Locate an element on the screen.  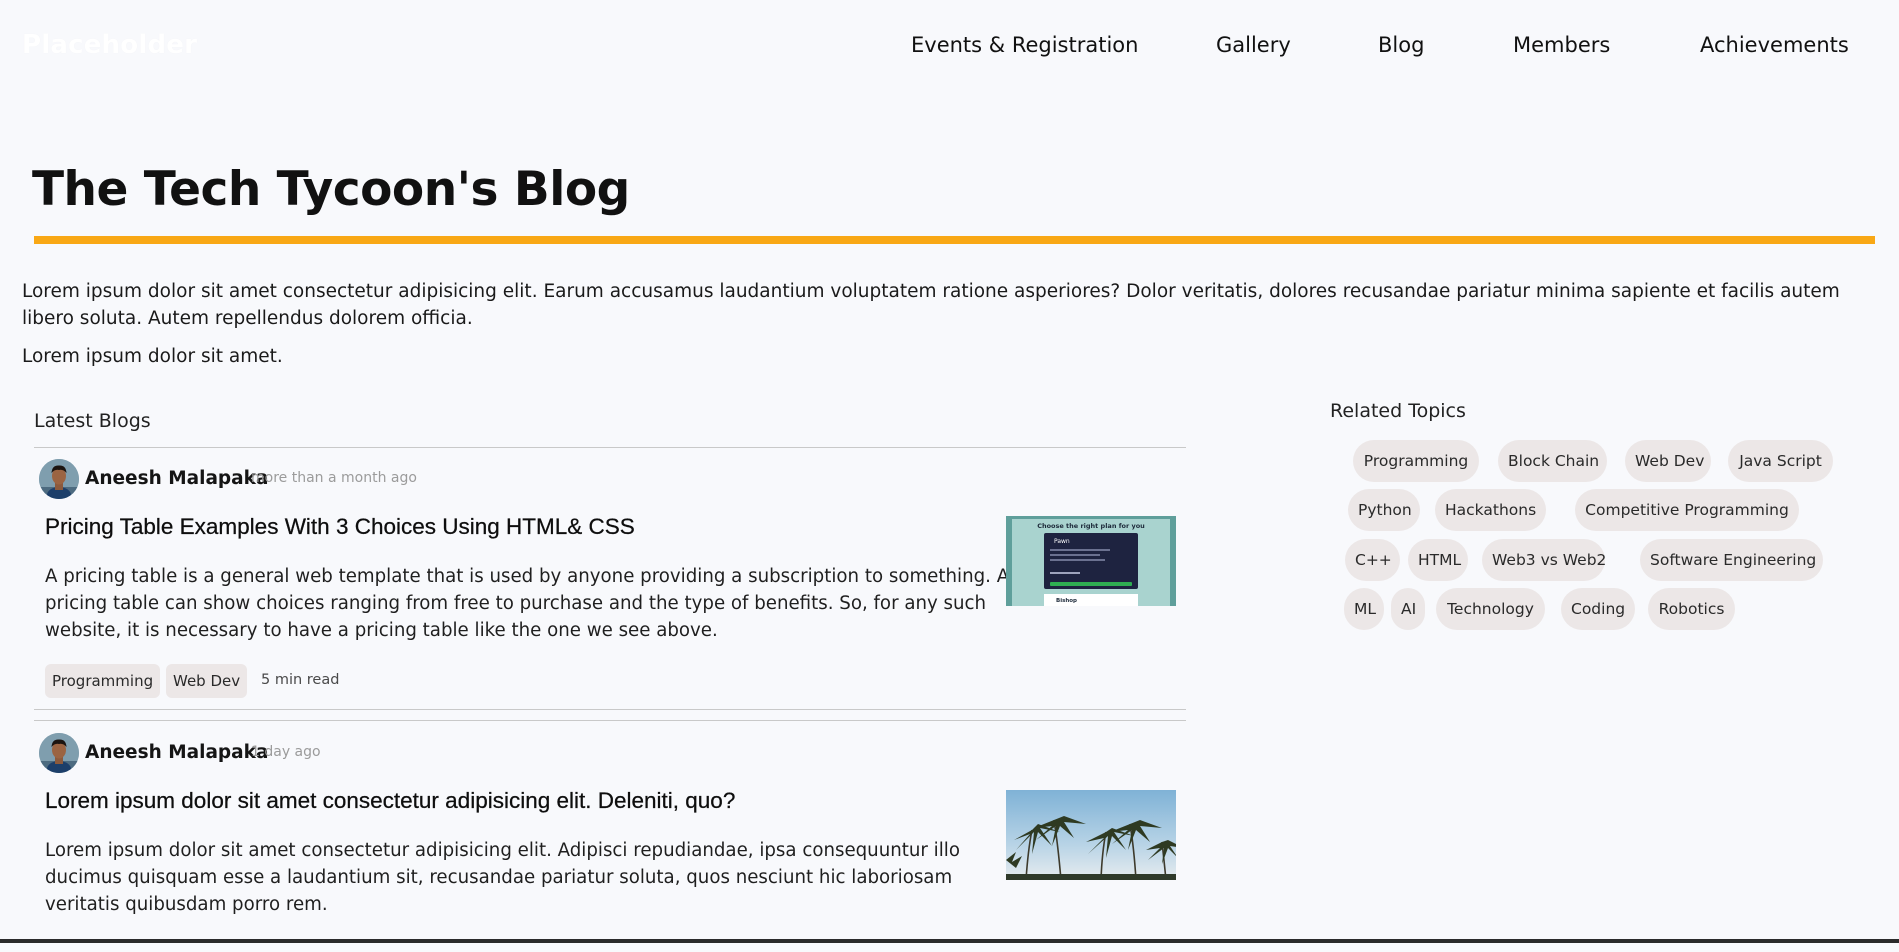
topic-chip: Web3 vs Web2 is located at coordinates (1544, 560).